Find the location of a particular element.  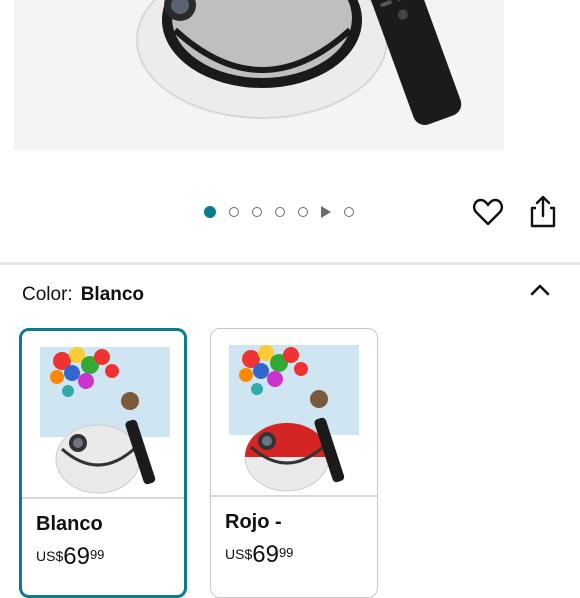

variation-header: Color: Blanco is located at coordinates (83, 295).